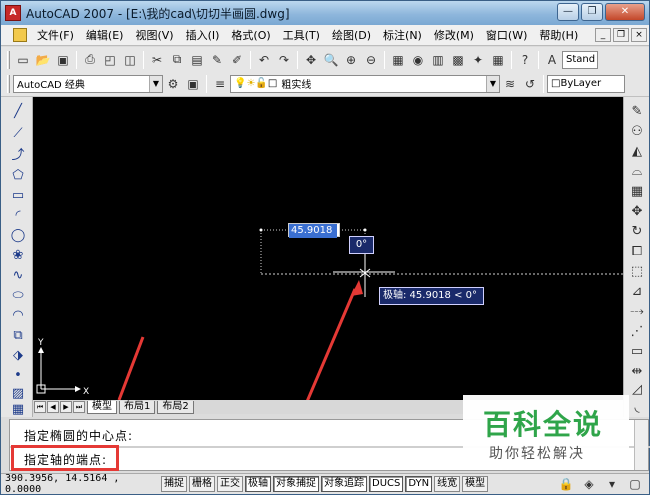 This screenshot has width=650, height=495. I want to click on design-center-icon: ◉, so click(418, 60).